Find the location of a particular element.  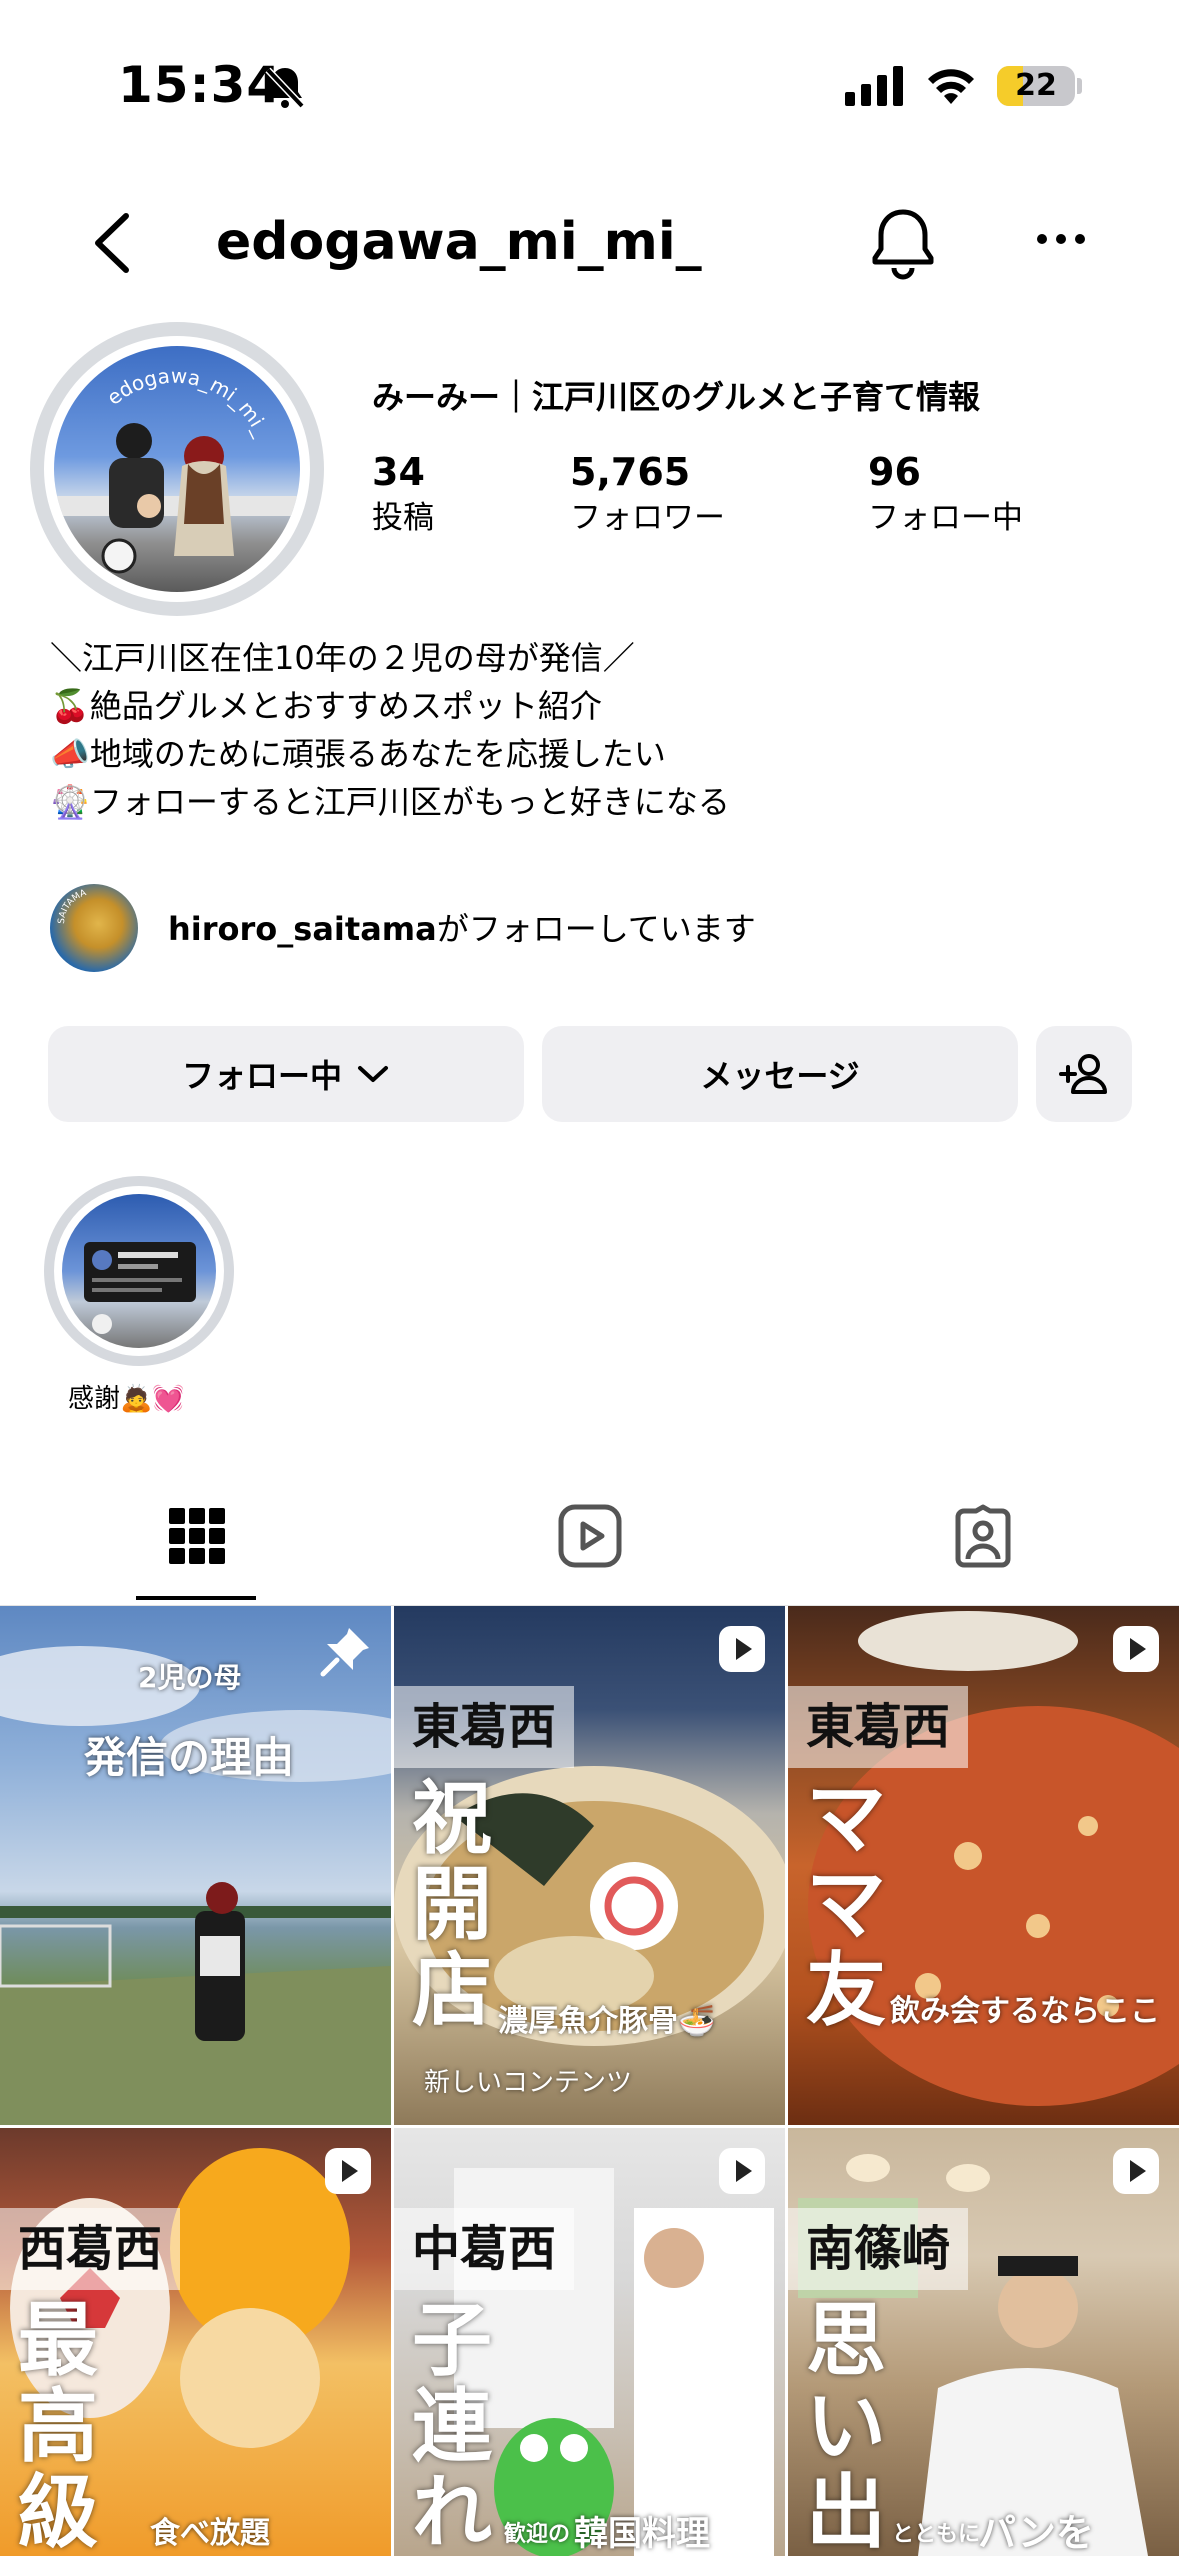

post-overlay-sub-small: とともに is located at coordinates (936, 2534).